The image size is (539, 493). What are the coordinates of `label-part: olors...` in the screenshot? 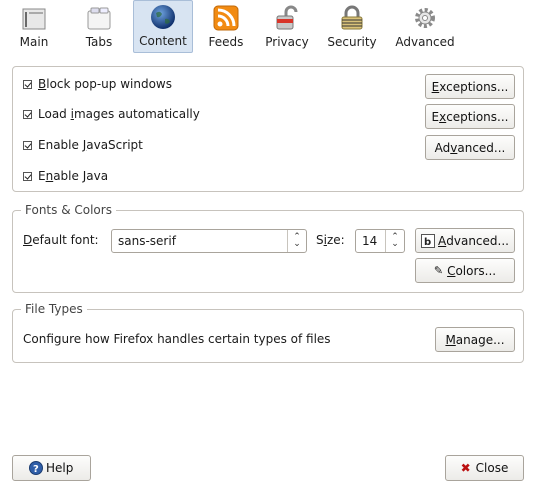 It's located at (476, 270).